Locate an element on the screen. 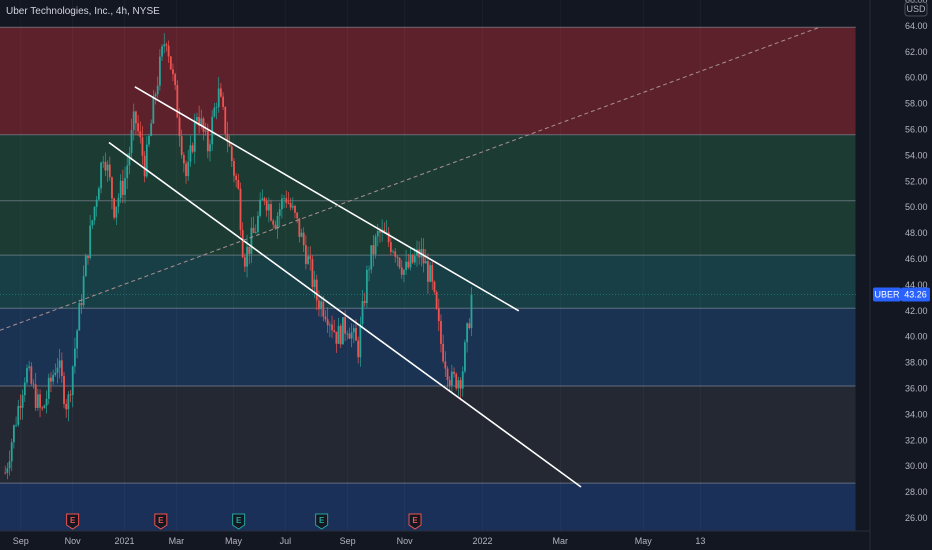  currency-label: USD is located at coordinates (916, 9).